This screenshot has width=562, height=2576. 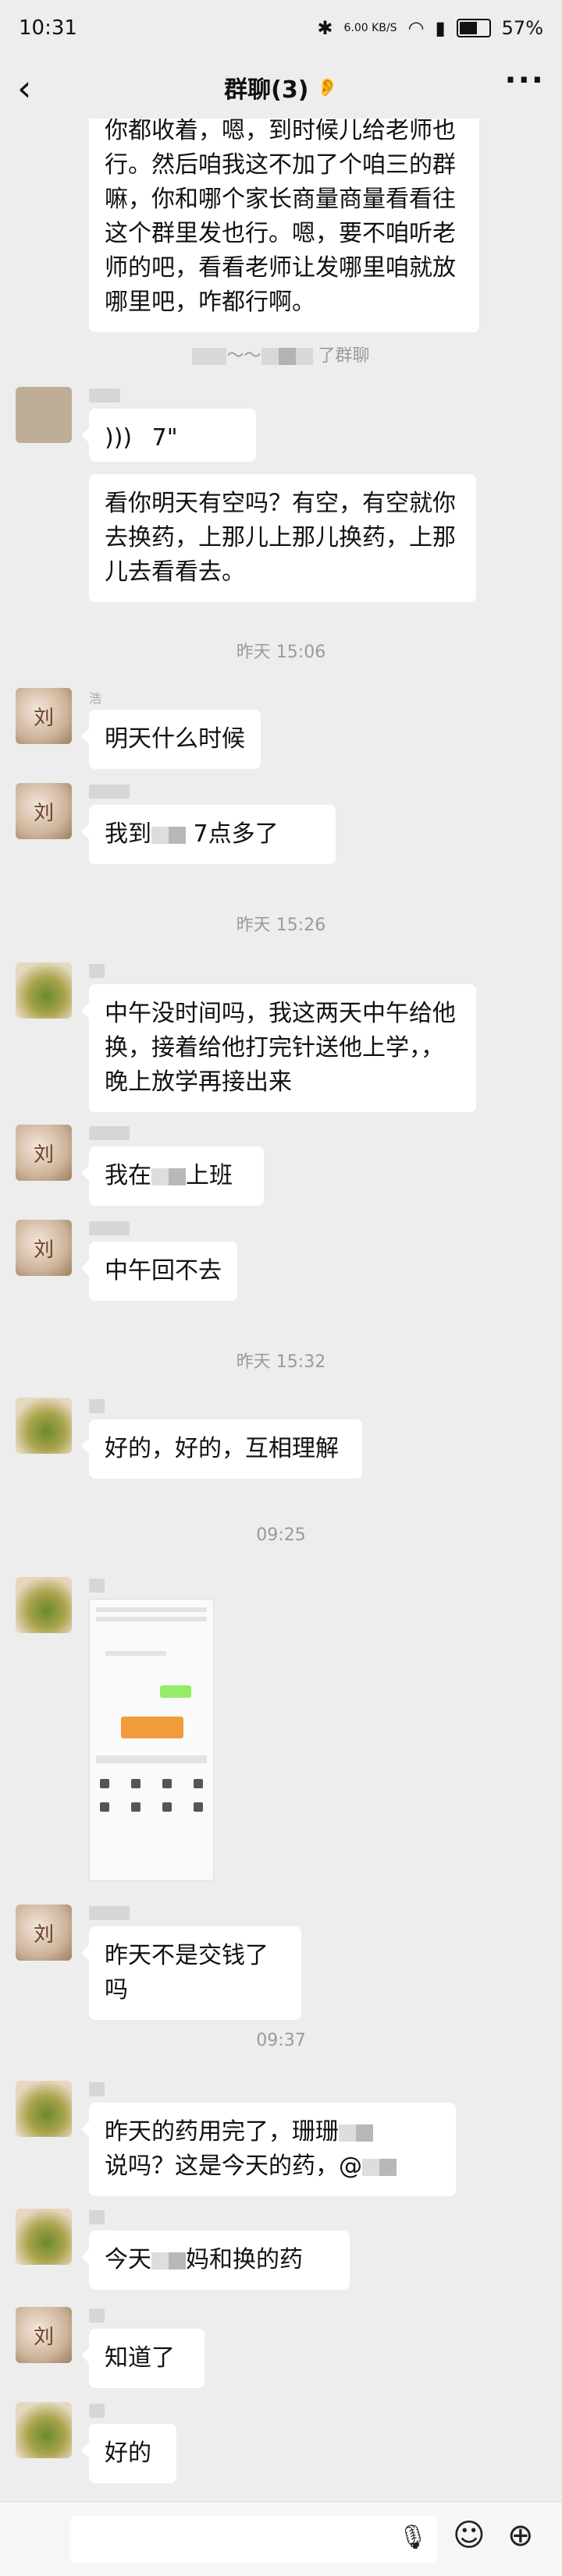 I want to click on microphone-icon: 🎙, so click(x=413, y=2537).